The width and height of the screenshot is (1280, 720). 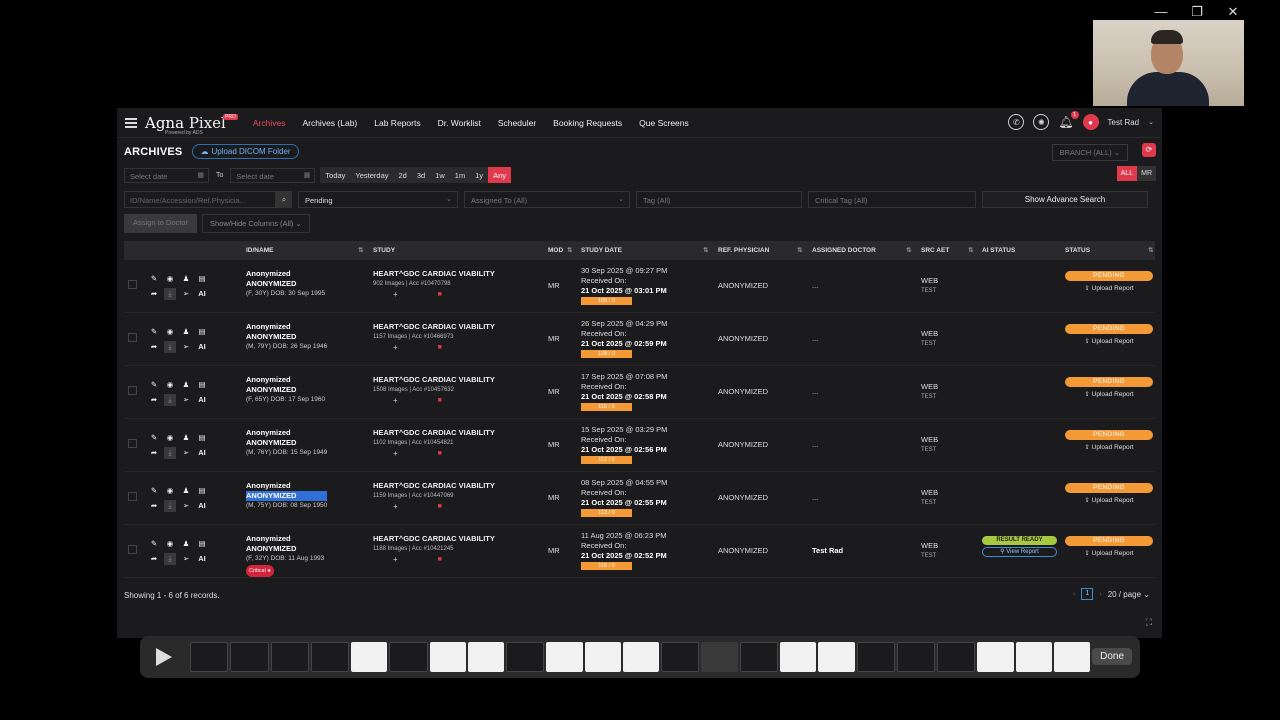 What do you see at coordinates (479, 175) in the screenshot?
I see `quick-date-1y: 1y` at bounding box center [479, 175].